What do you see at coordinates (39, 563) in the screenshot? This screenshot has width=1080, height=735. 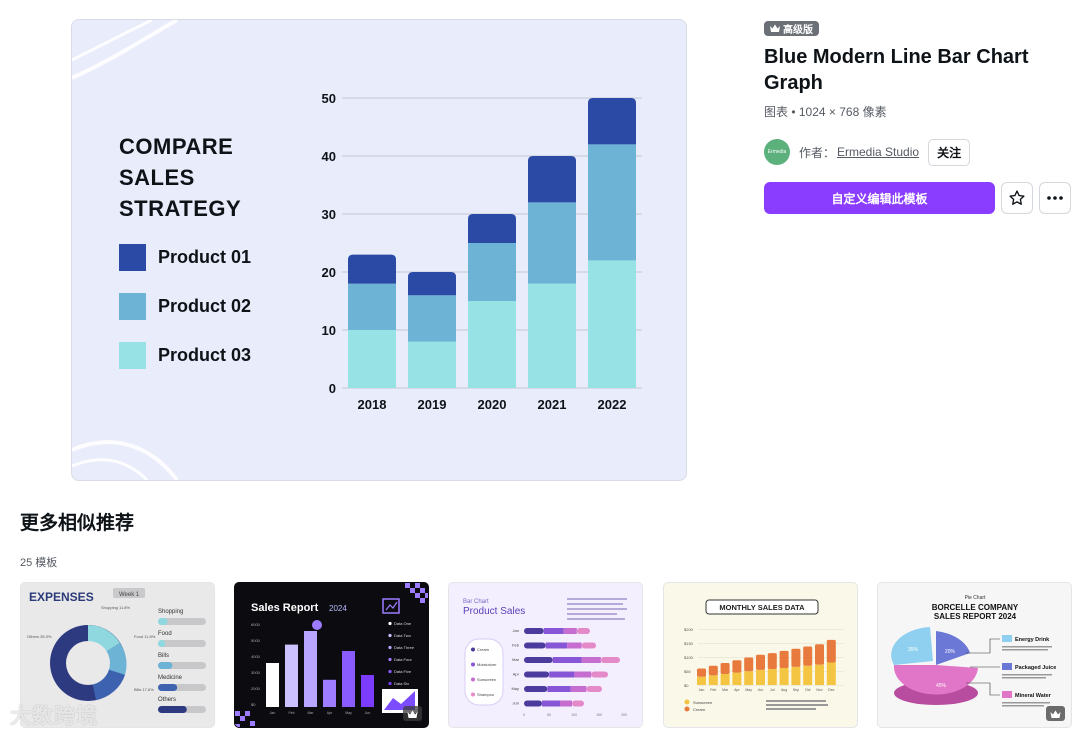 I see `template-count: 25 模板` at bounding box center [39, 563].